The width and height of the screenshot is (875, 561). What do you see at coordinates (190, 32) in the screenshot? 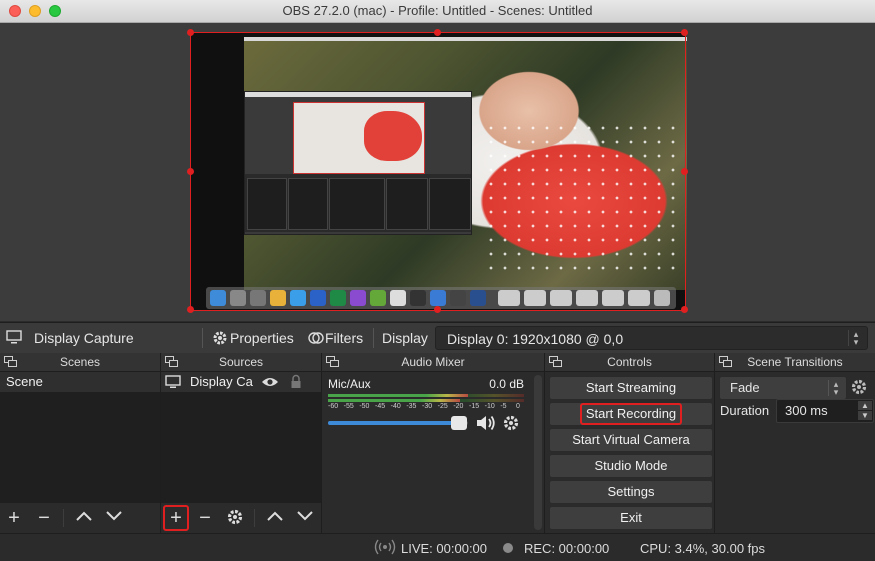
I see `resize-handle-top-left` at bounding box center [190, 32].